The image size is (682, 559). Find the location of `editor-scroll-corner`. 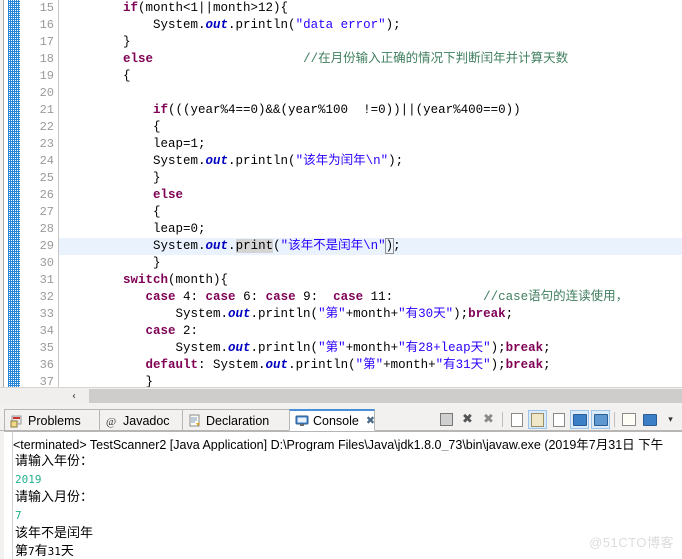

editor-scroll-corner is located at coordinates (29, 395).